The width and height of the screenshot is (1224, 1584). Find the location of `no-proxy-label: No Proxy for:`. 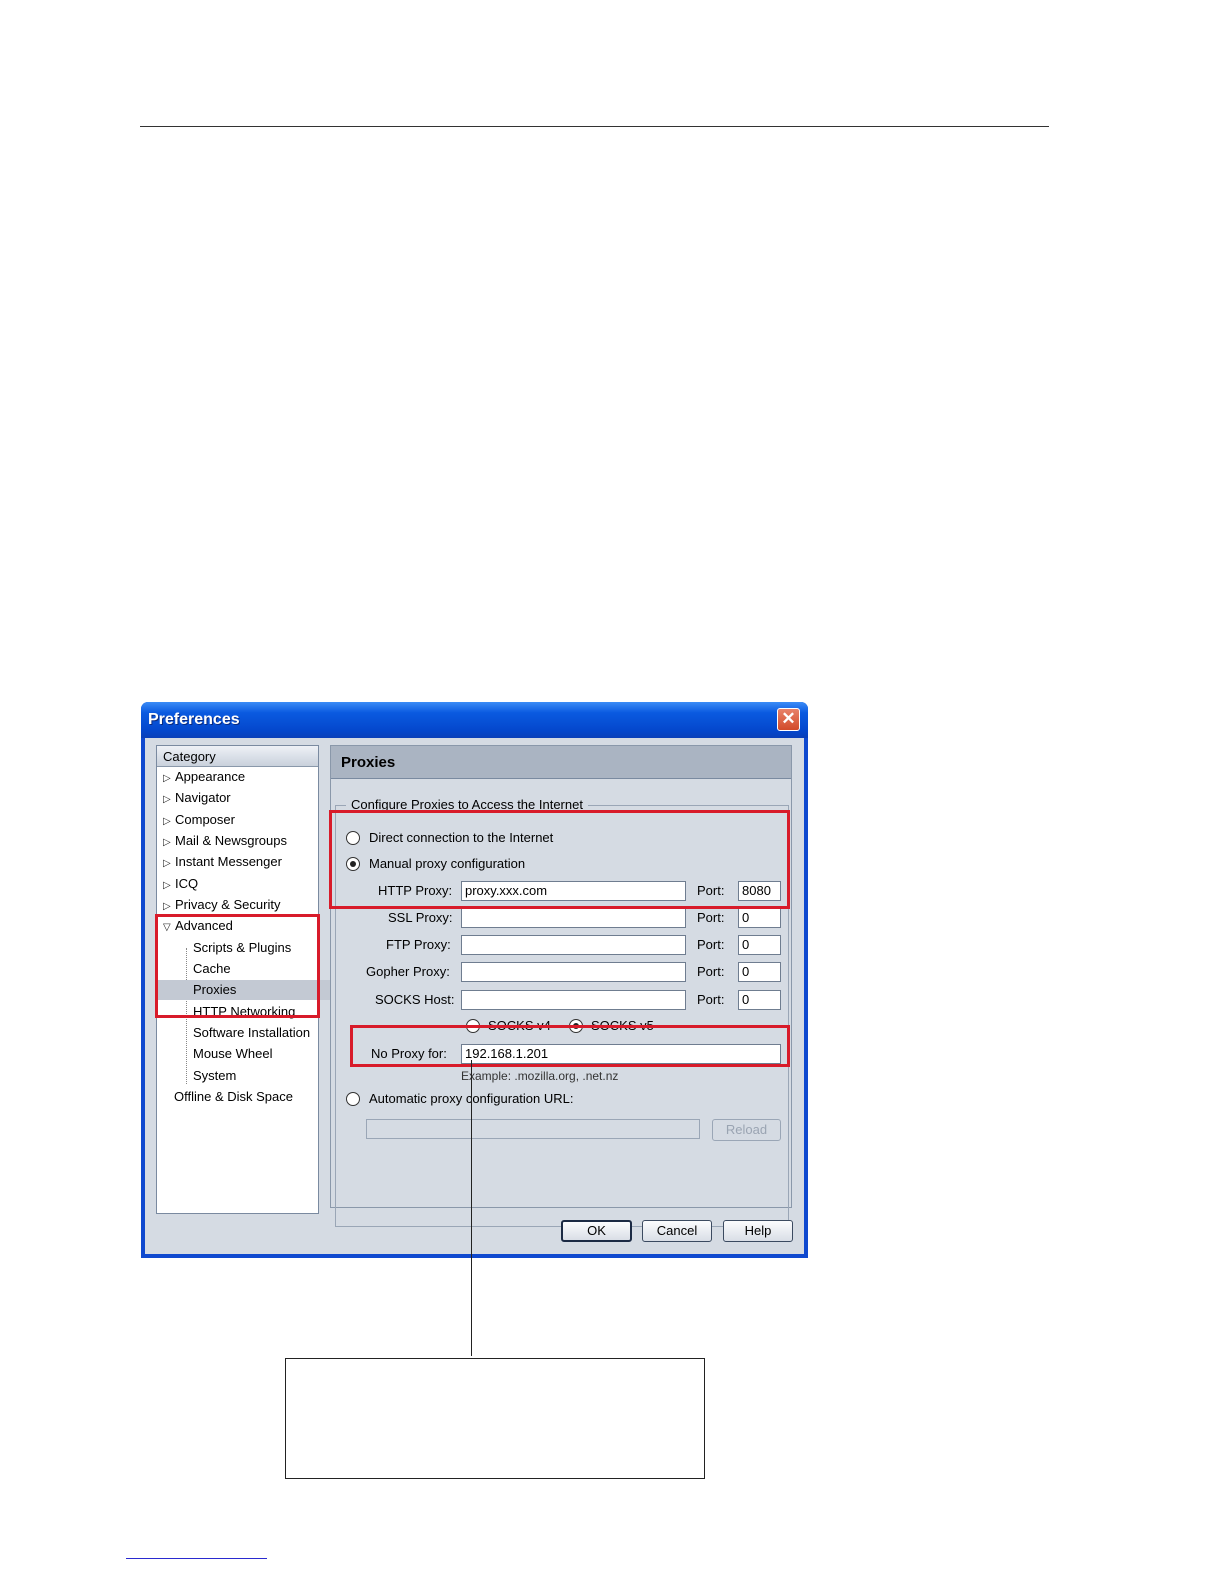

no-proxy-label: No Proxy for: is located at coordinates (409, 1053).